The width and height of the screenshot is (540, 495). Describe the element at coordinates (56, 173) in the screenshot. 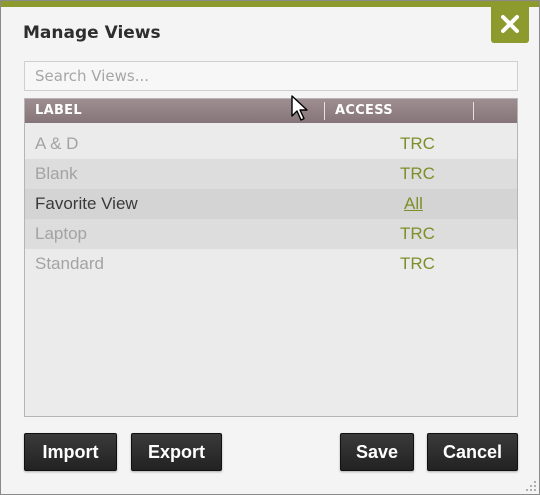

I see `view-label: Blank` at that location.